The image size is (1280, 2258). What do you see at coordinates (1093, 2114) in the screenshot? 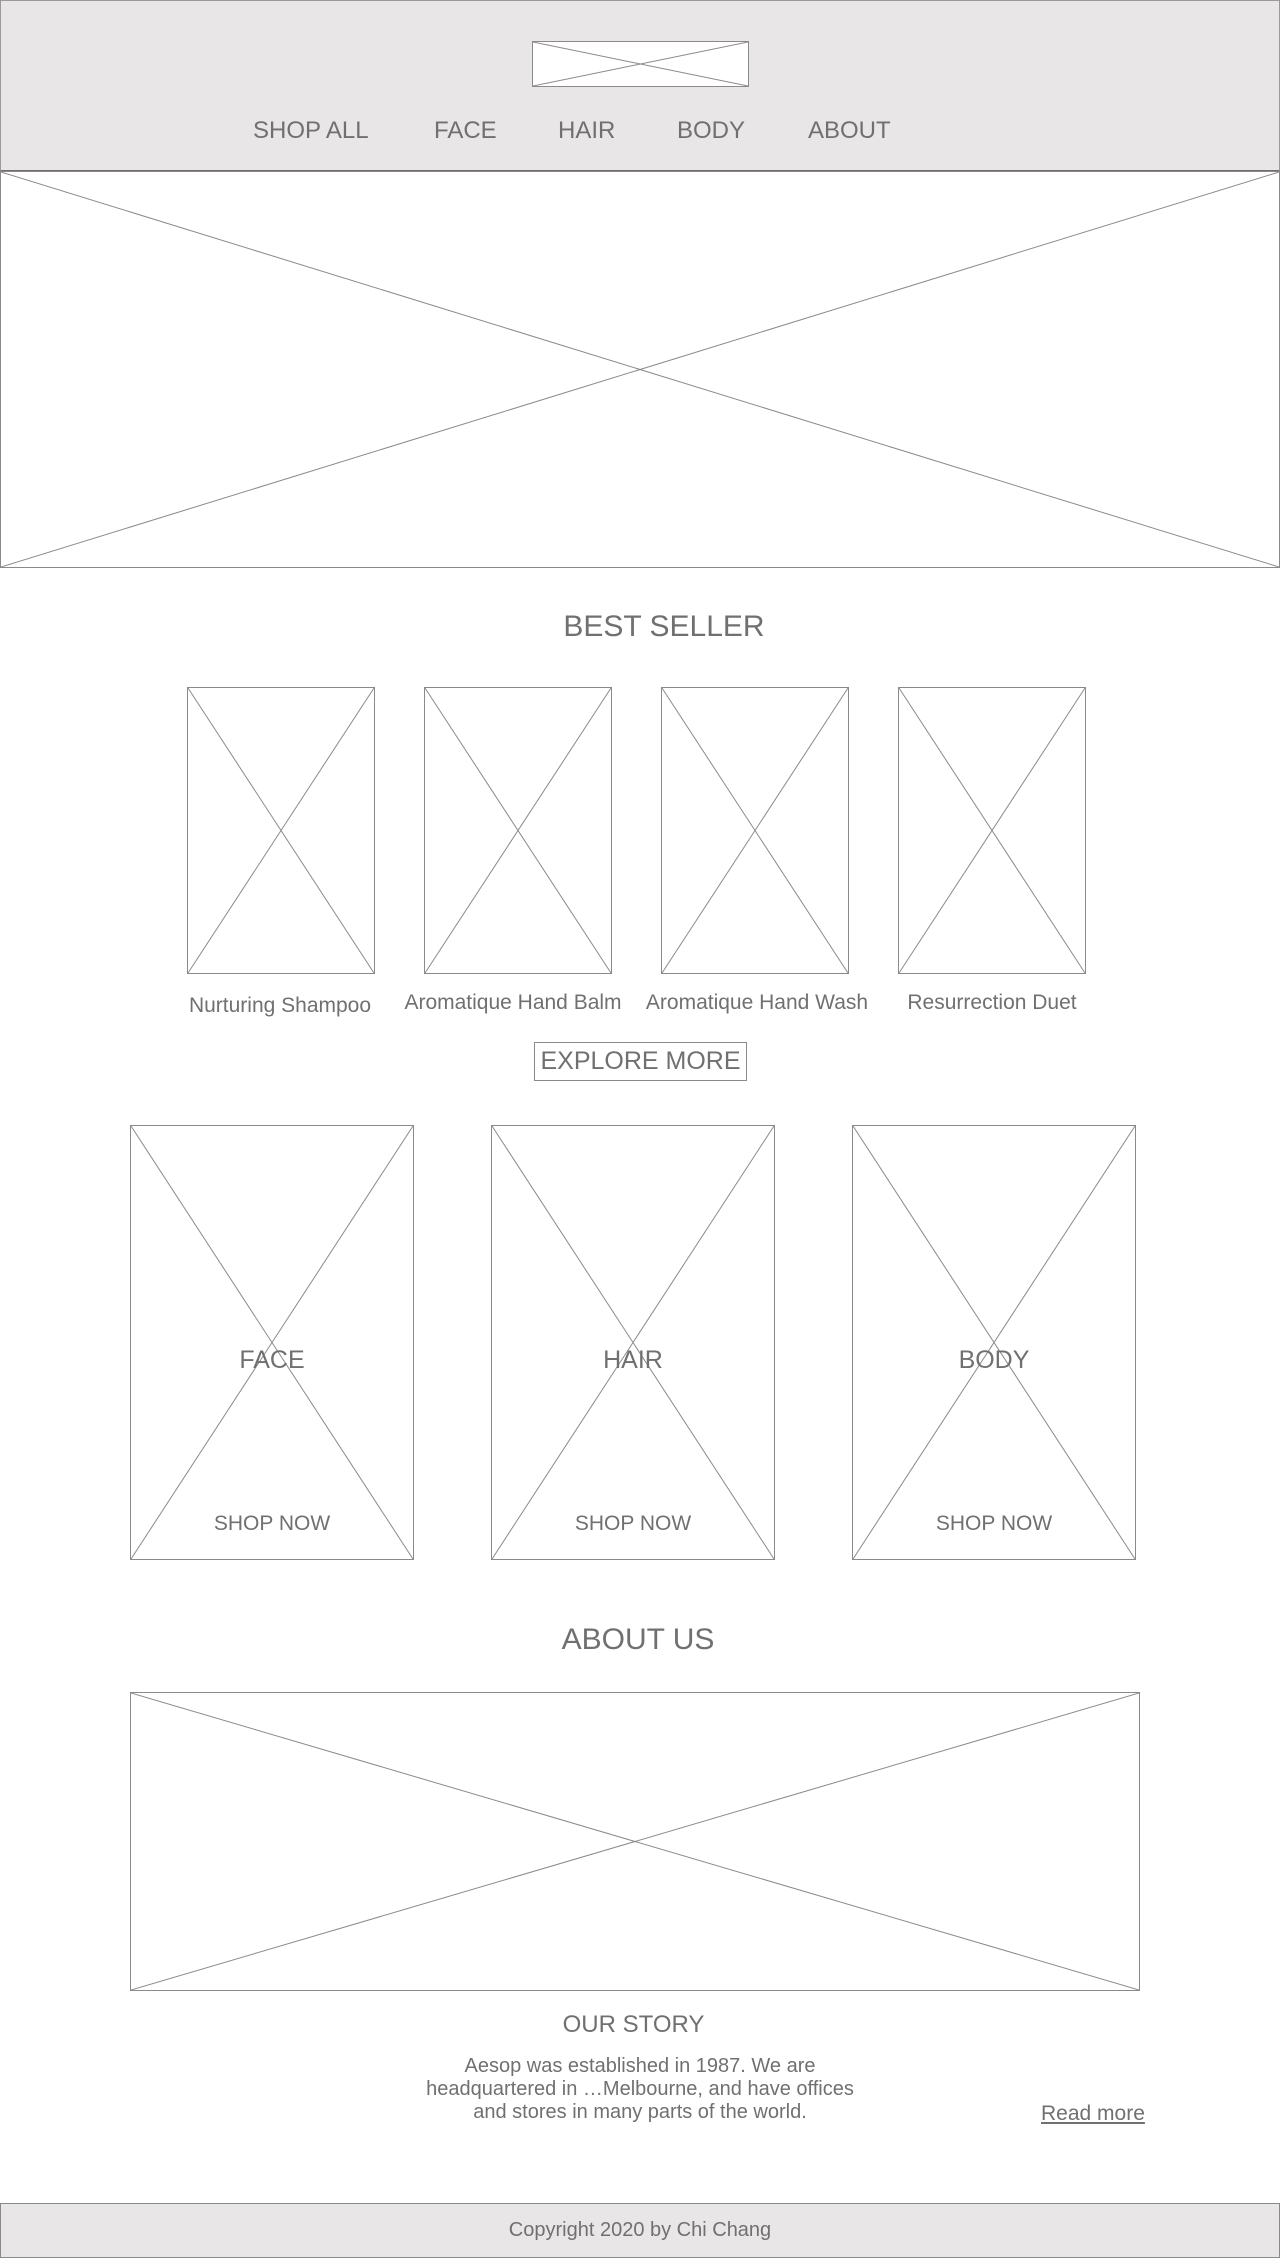
I see `read-more-link: Read more` at bounding box center [1093, 2114].